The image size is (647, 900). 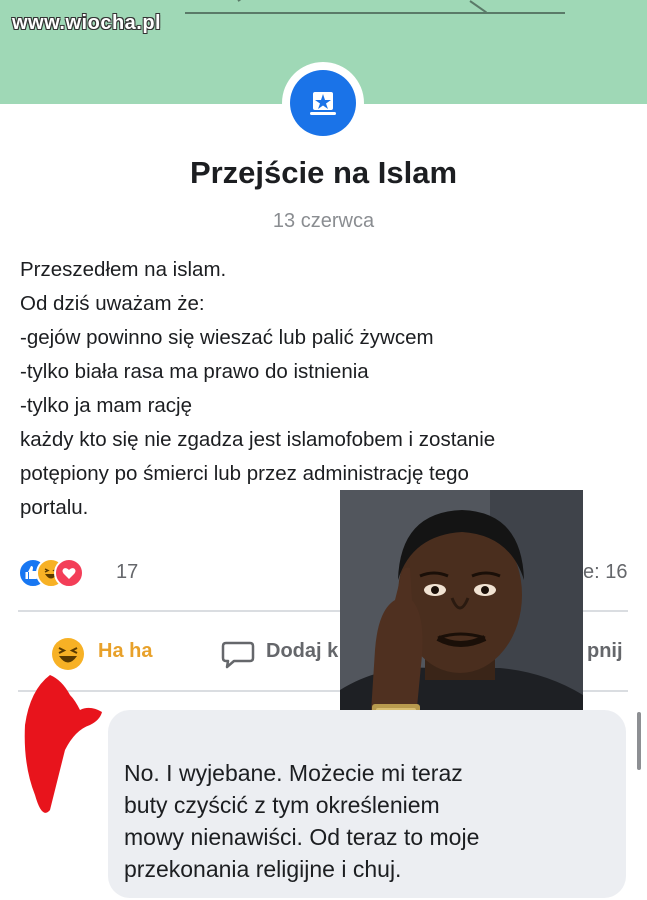 What do you see at coordinates (375, 13) in the screenshot?
I see `cover-graphic-line` at bounding box center [375, 13].